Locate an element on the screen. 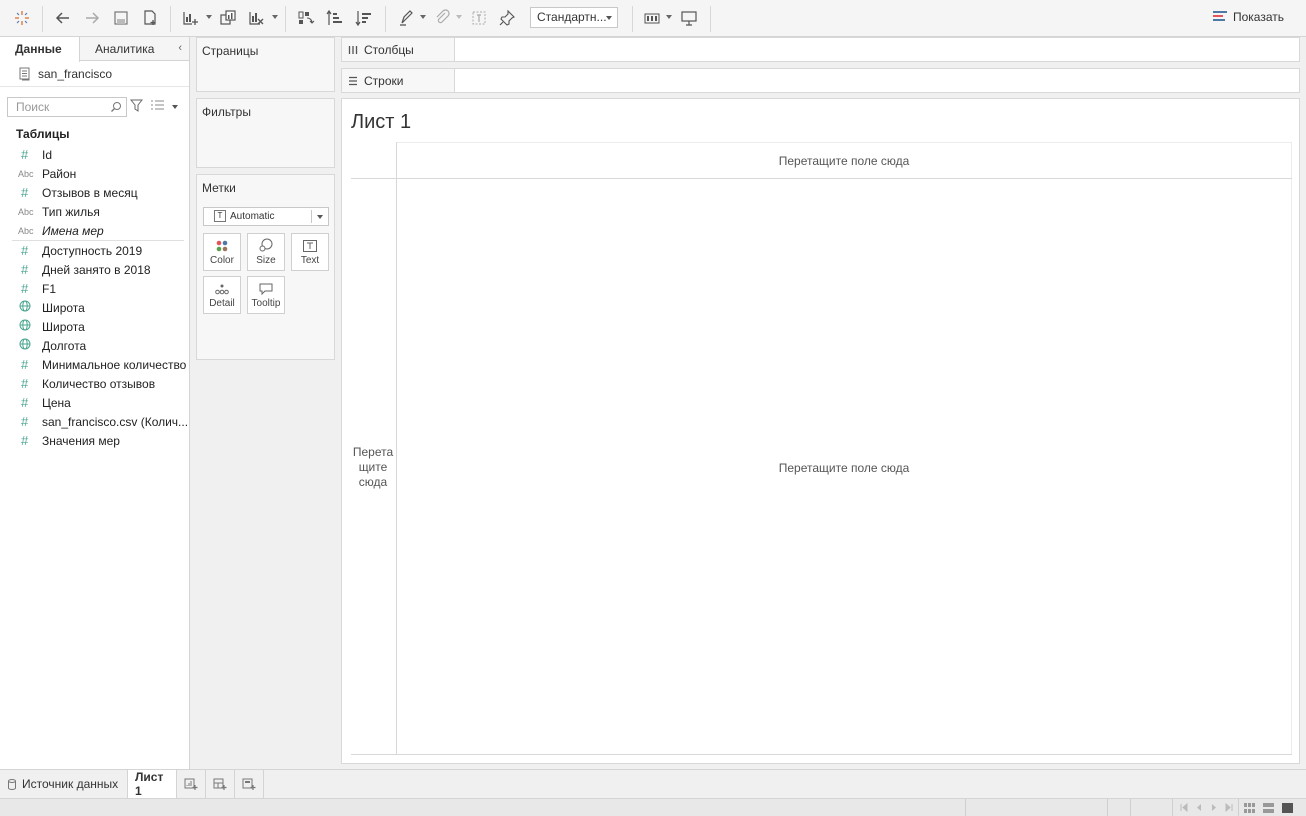  previous-sheet-icon is located at coordinates (1199, 807).